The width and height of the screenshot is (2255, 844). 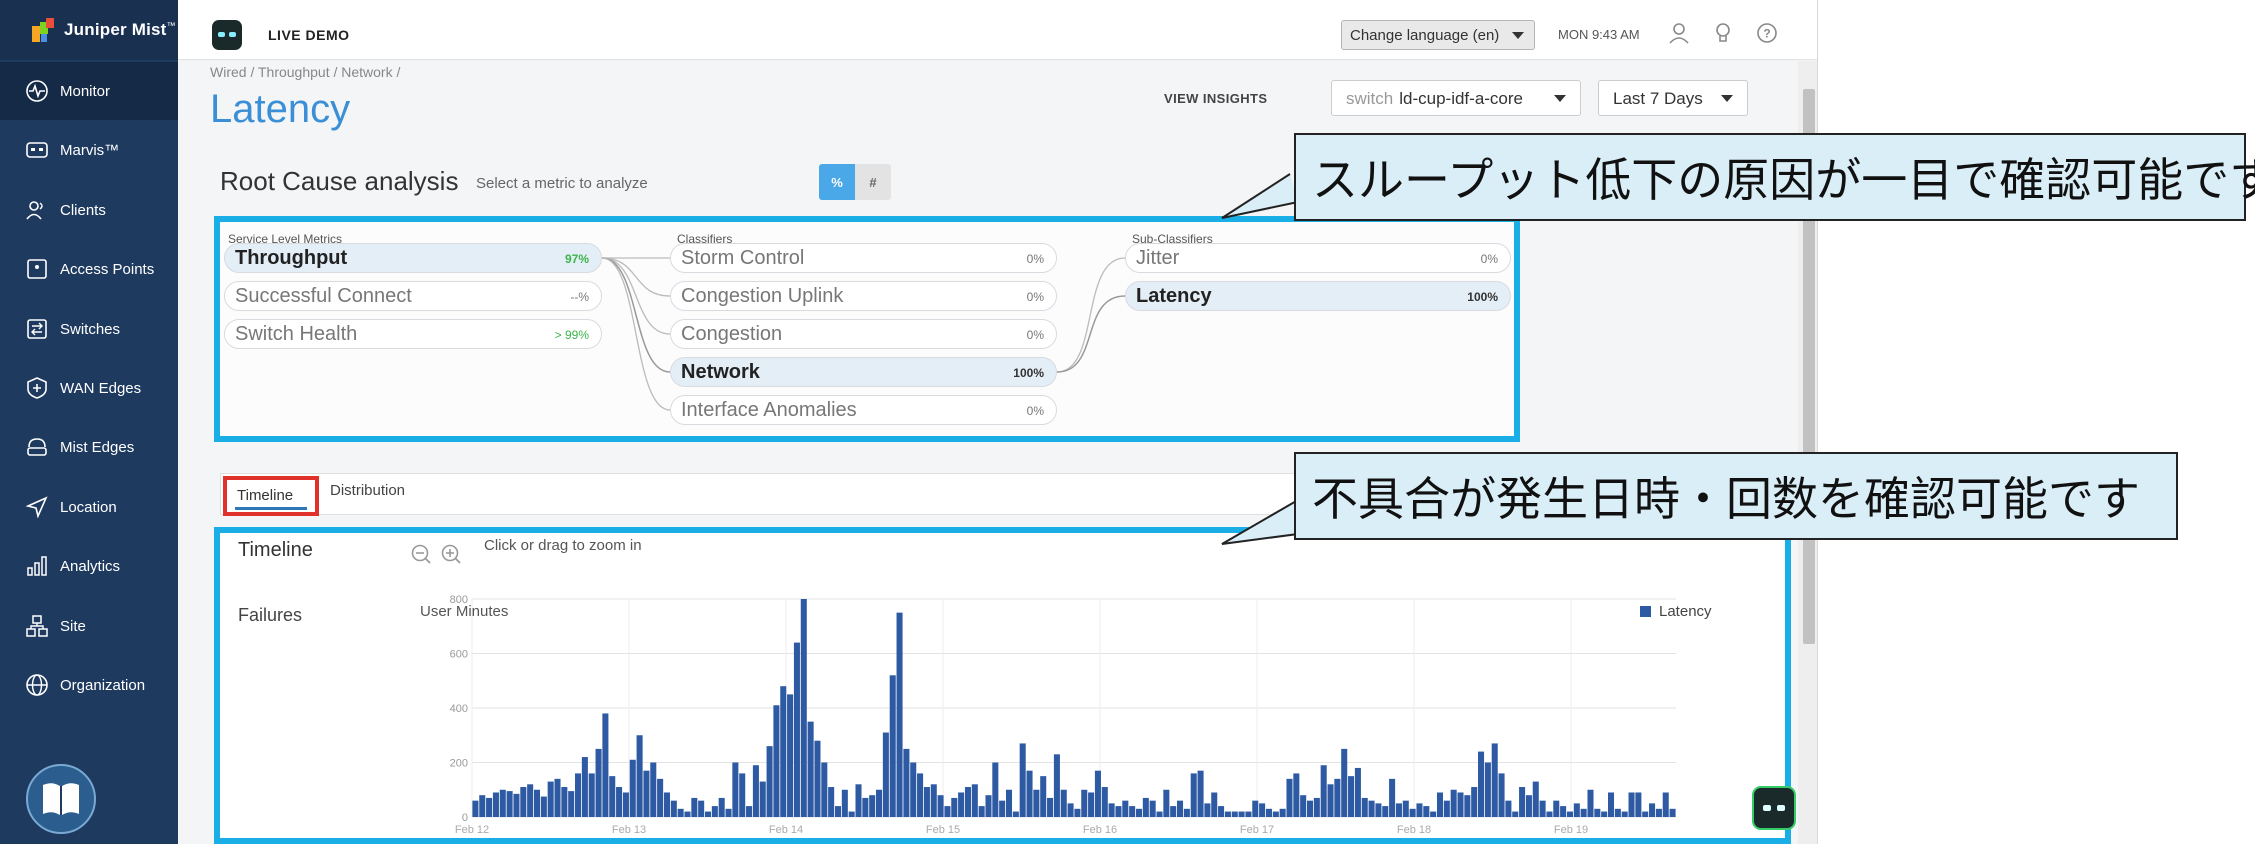 What do you see at coordinates (367, 490) in the screenshot?
I see `tab-distribution: Distribution` at bounding box center [367, 490].